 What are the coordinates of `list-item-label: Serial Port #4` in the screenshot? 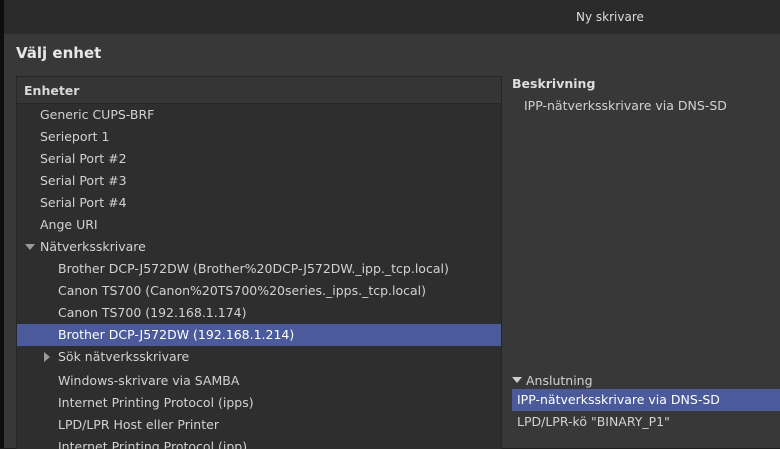 It's located at (83, 202).